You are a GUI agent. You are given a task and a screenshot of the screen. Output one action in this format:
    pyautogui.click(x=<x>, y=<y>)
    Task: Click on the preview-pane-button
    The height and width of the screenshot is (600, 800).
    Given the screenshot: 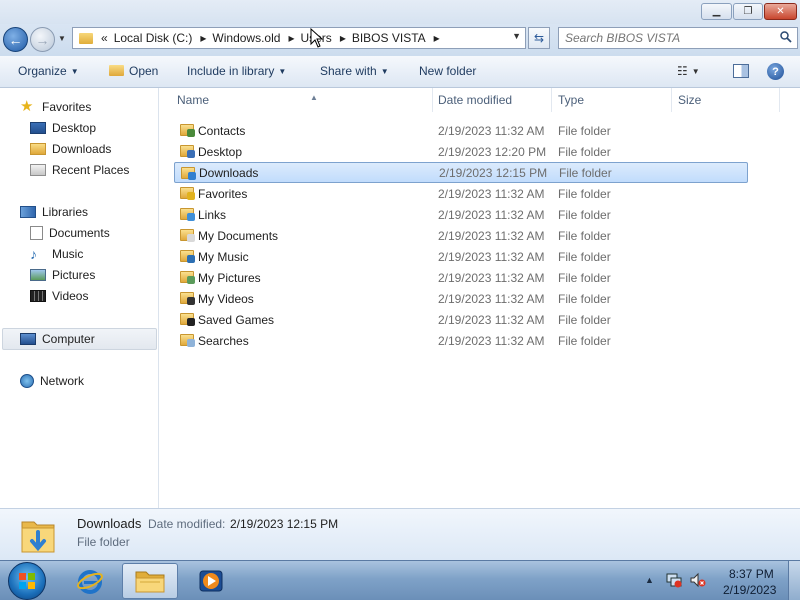 What is the action you would take?
    pyautogui.click(x=741, y=71)
    